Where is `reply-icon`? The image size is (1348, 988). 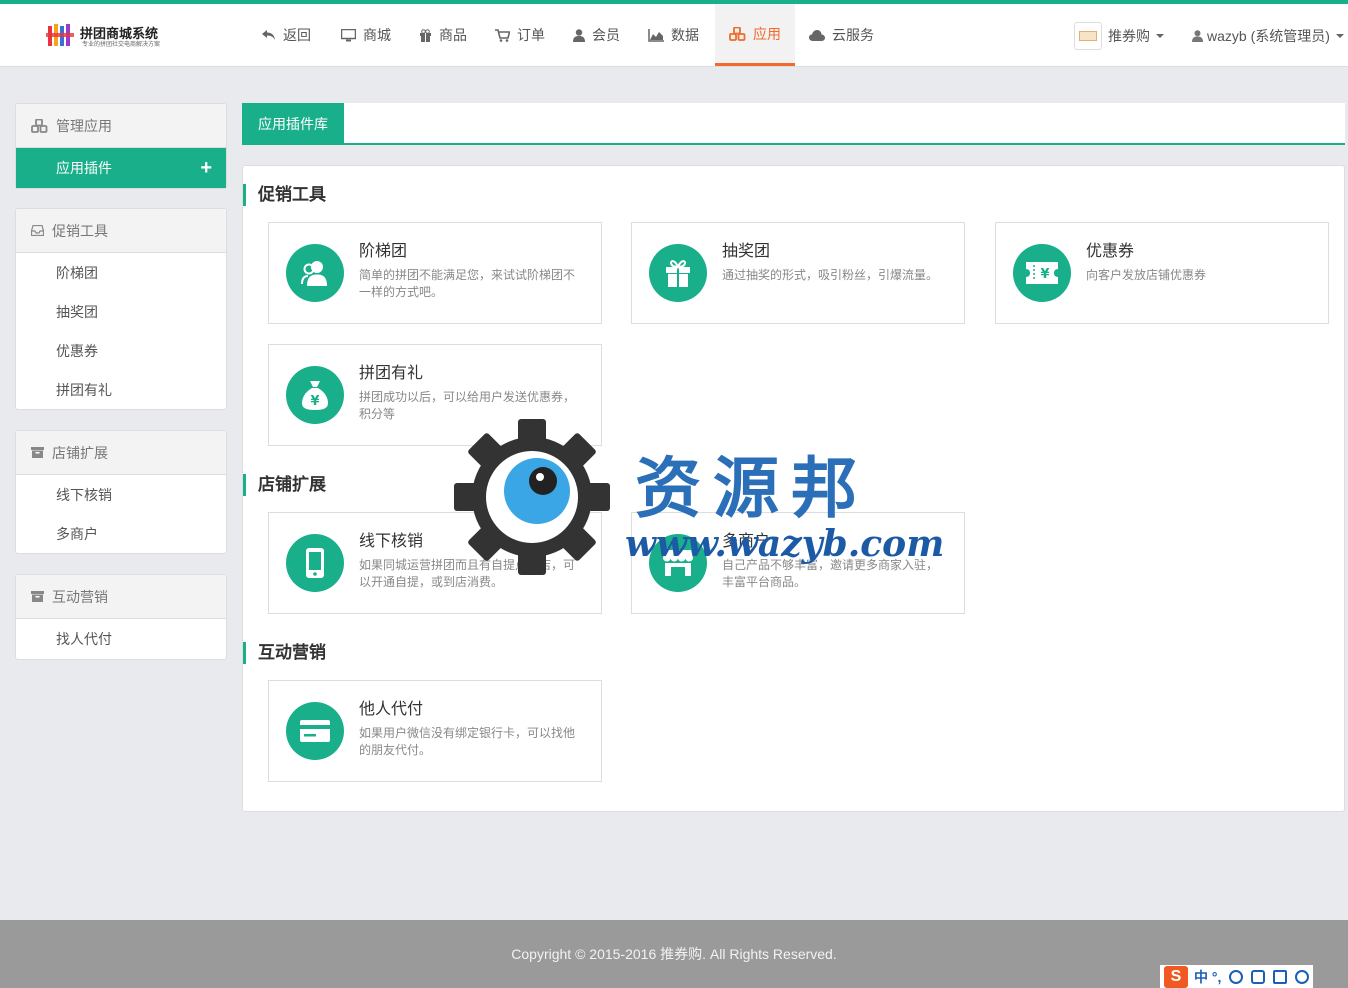
reply-icon is located at coordinates (268, 35).